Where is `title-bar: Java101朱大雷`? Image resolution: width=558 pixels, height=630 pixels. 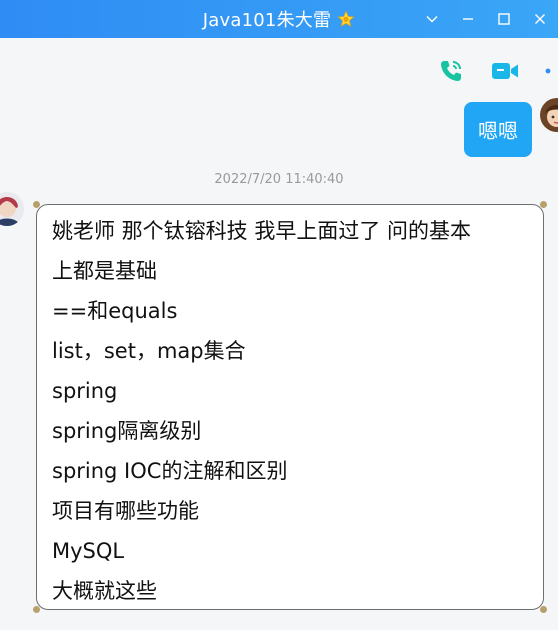
title-bar: Java101朱大雷 is located at coordinates (279, 19).